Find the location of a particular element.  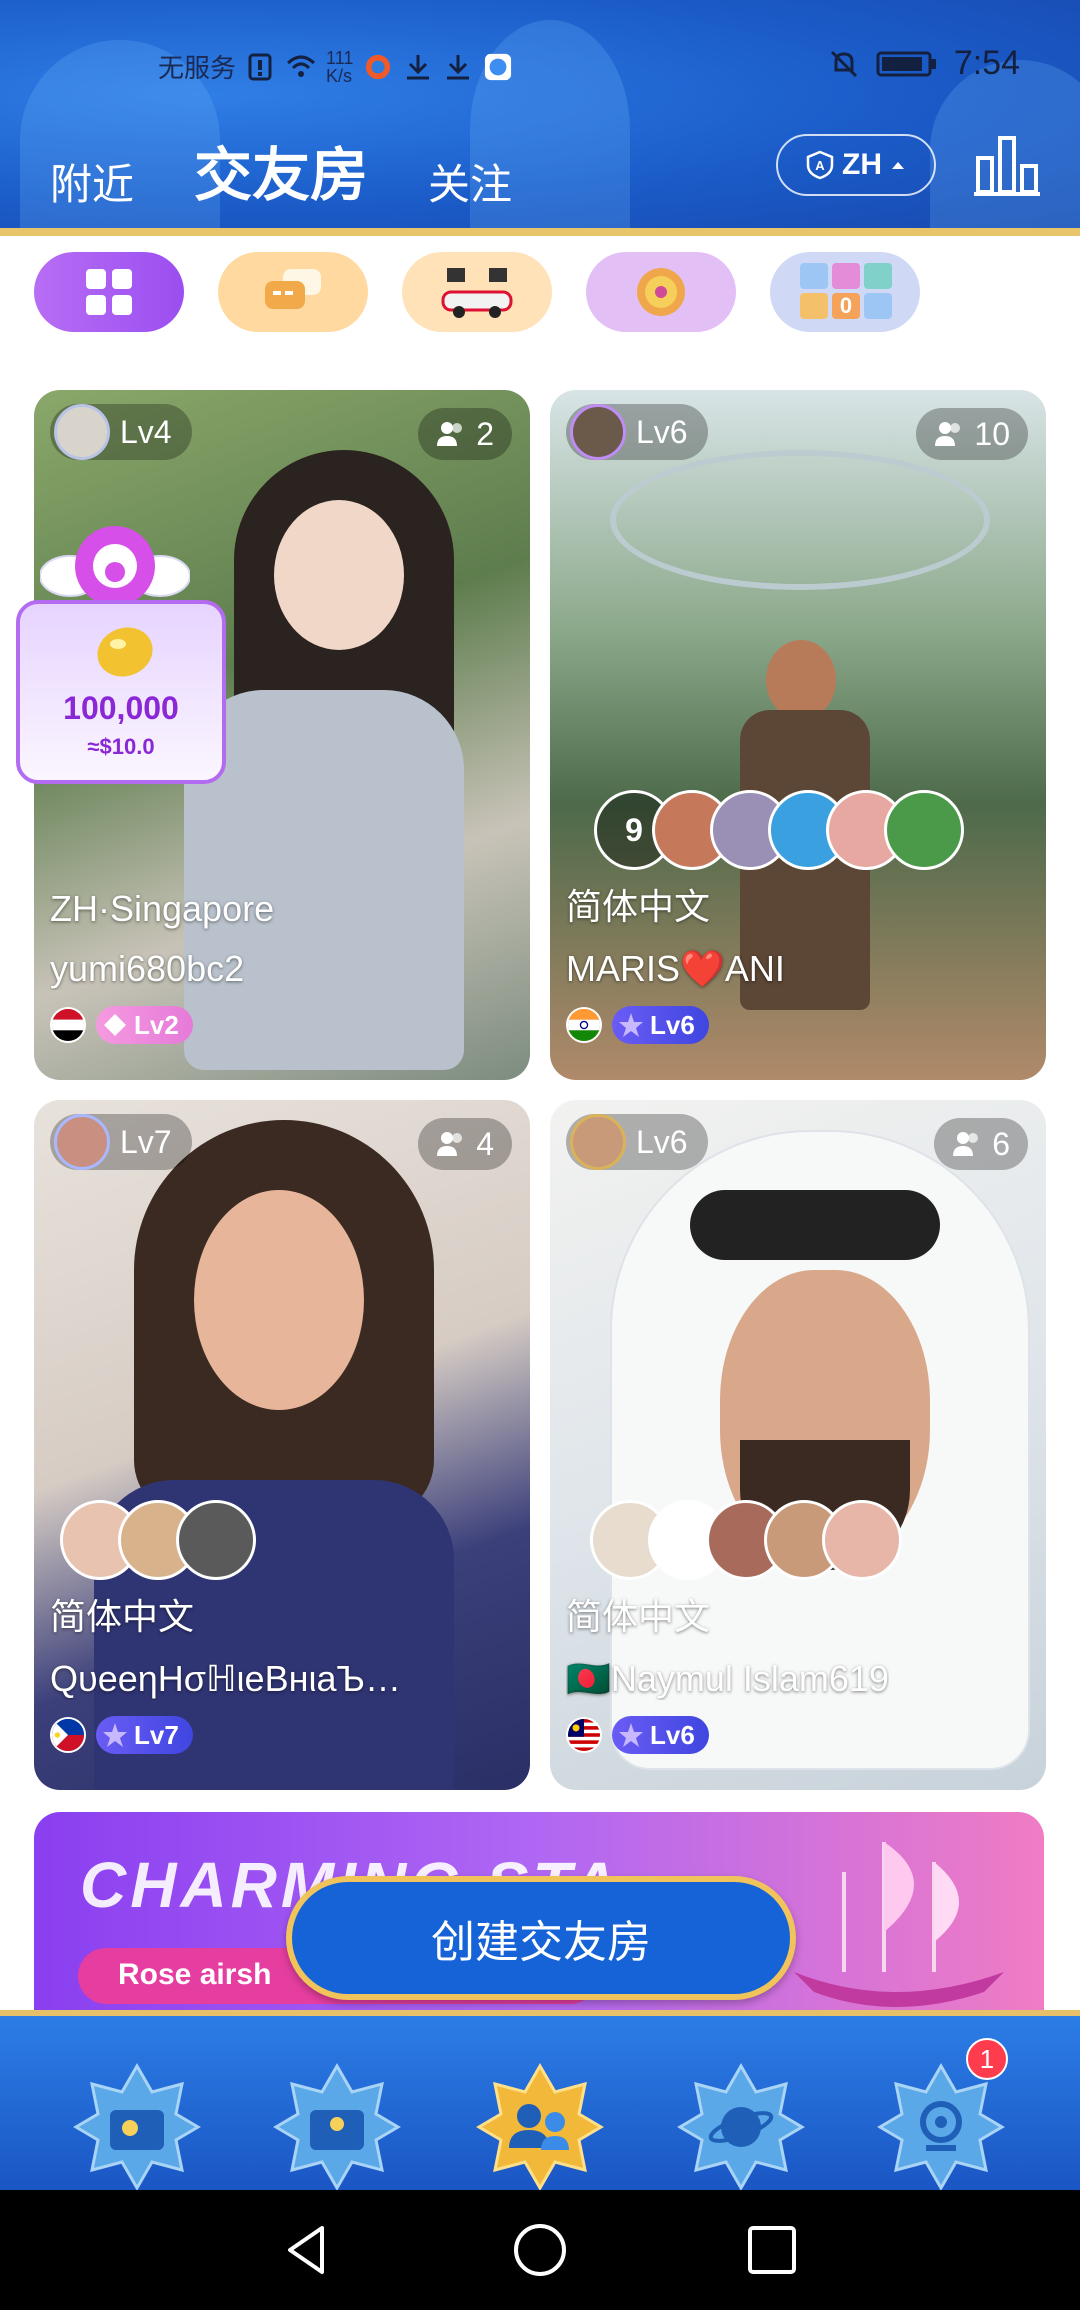

philippines-flag-icon is located at coordinates (68, 1735).